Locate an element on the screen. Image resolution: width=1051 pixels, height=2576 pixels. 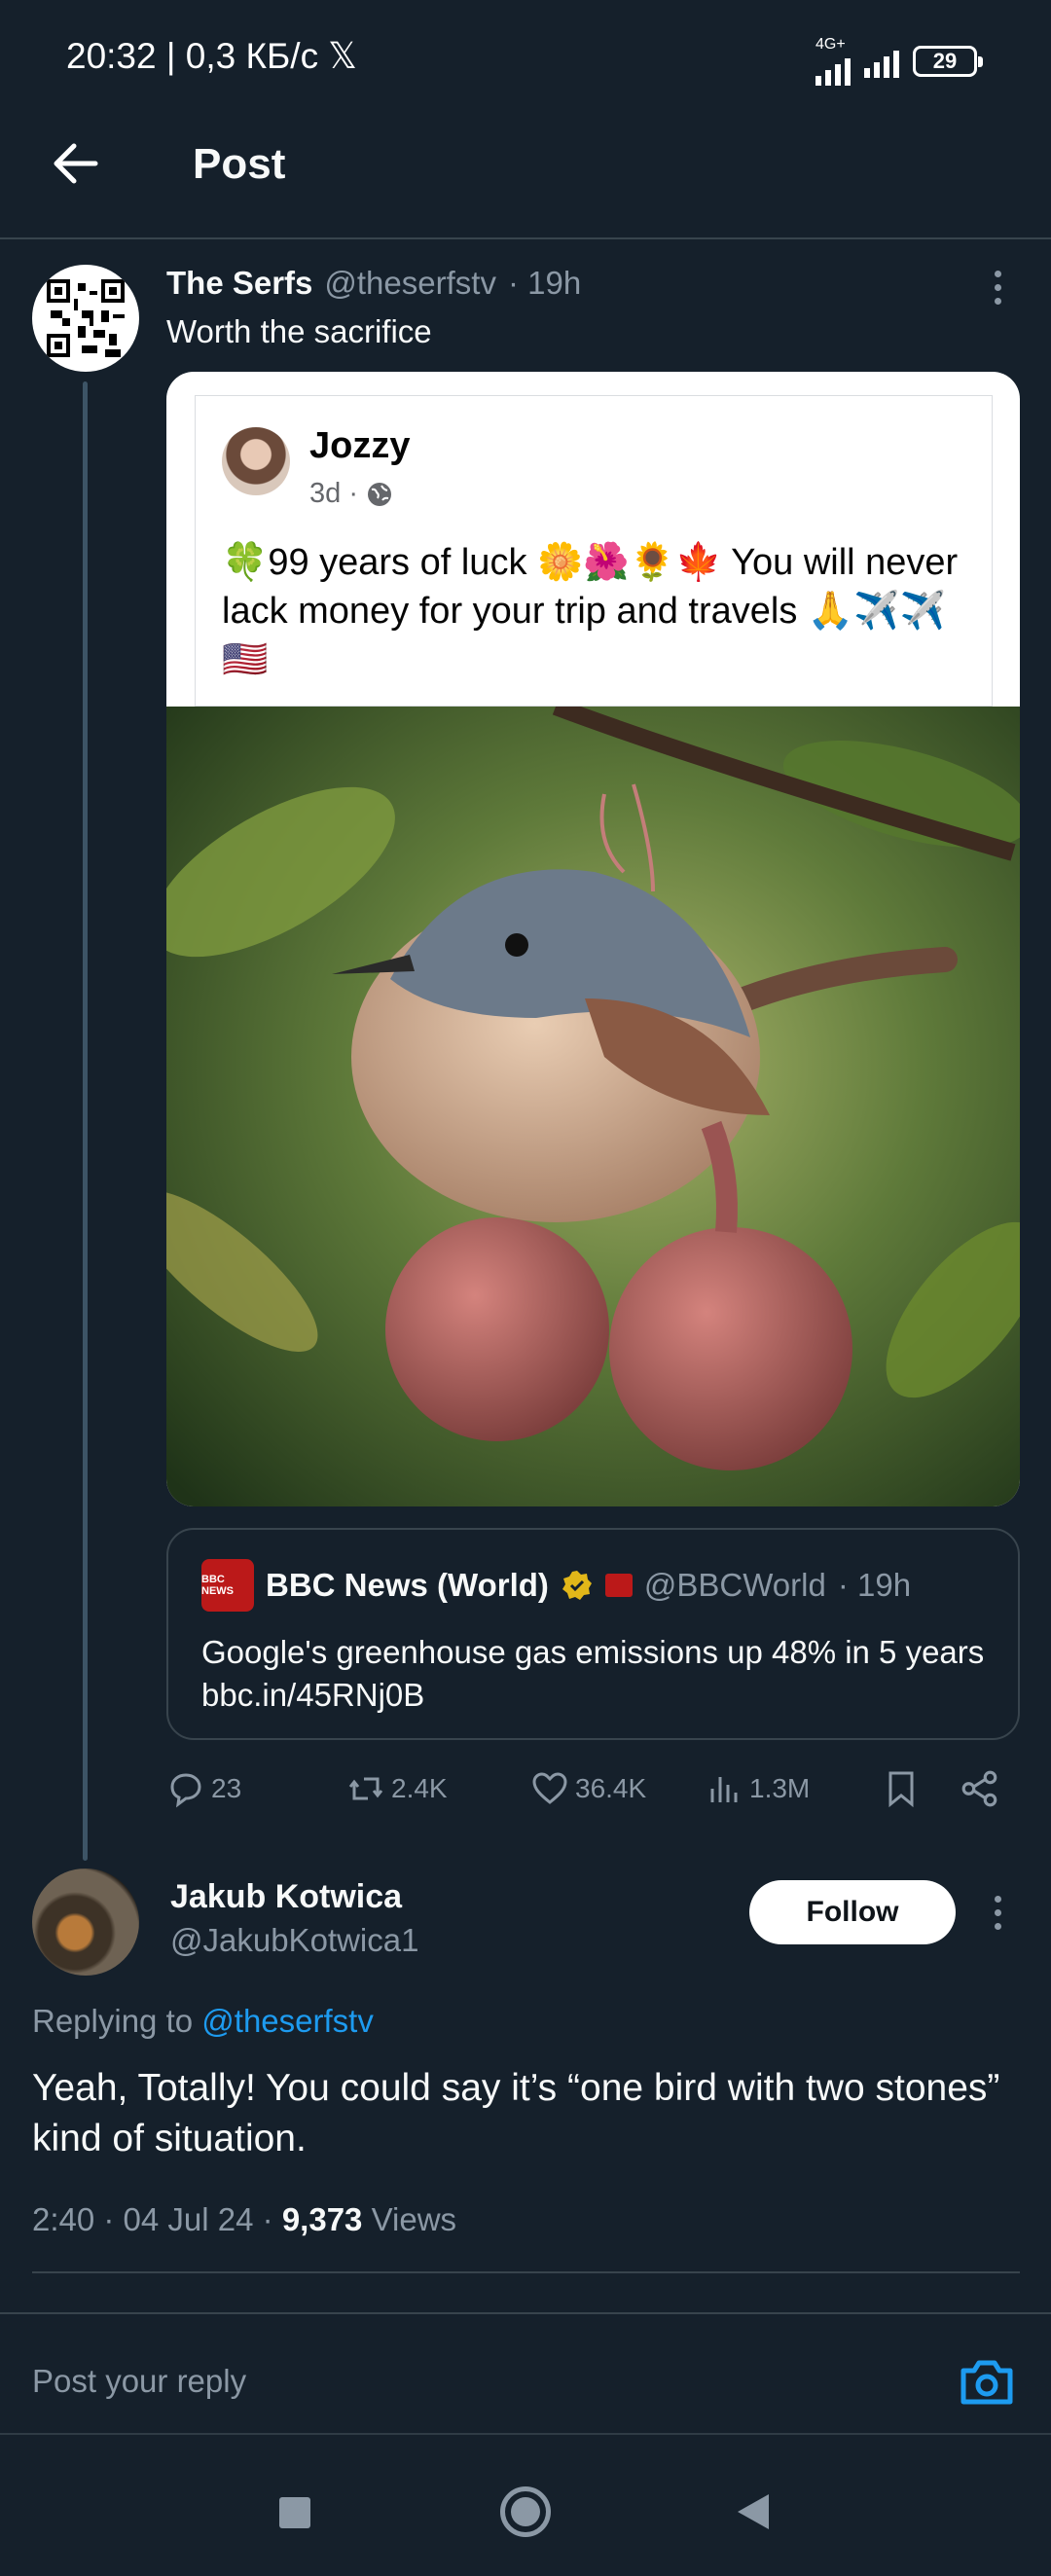
signal-2-icon is located at coordinates (881, 61).